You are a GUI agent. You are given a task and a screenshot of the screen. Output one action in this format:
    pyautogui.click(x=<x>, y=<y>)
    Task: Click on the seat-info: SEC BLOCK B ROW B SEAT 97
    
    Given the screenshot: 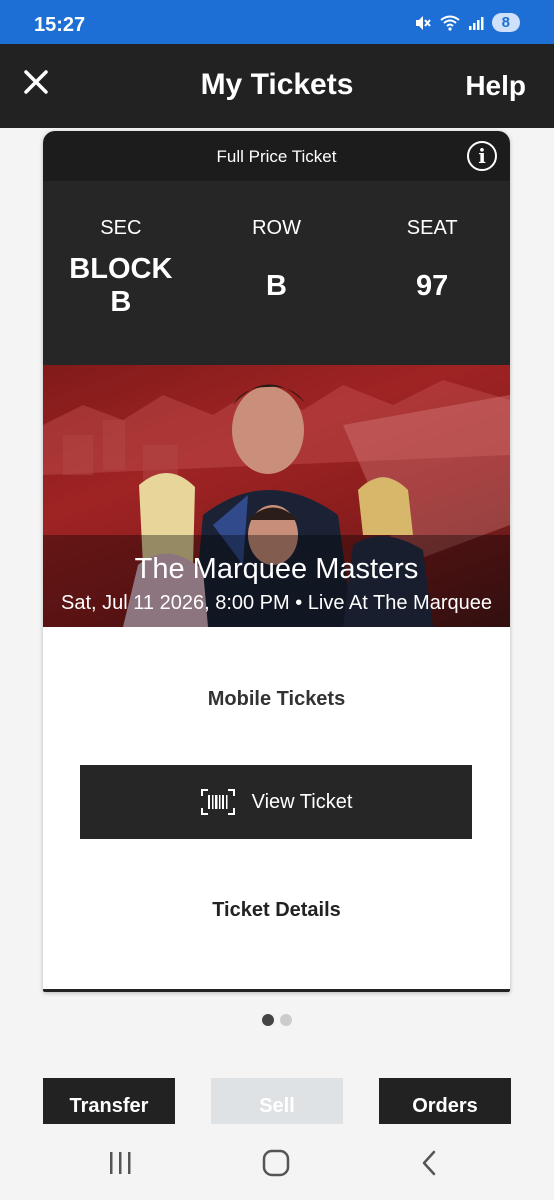 What is the action you would take?
    pyautogui.click(x=276, y=273)
    